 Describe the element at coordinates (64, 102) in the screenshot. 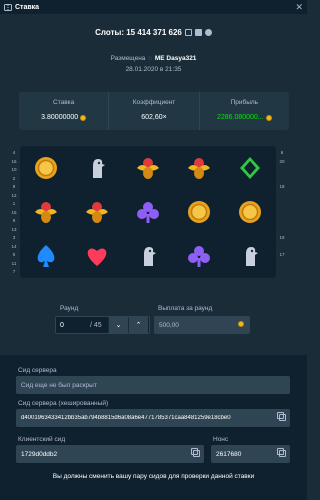

I see `stat-label: Ставка` at that location.